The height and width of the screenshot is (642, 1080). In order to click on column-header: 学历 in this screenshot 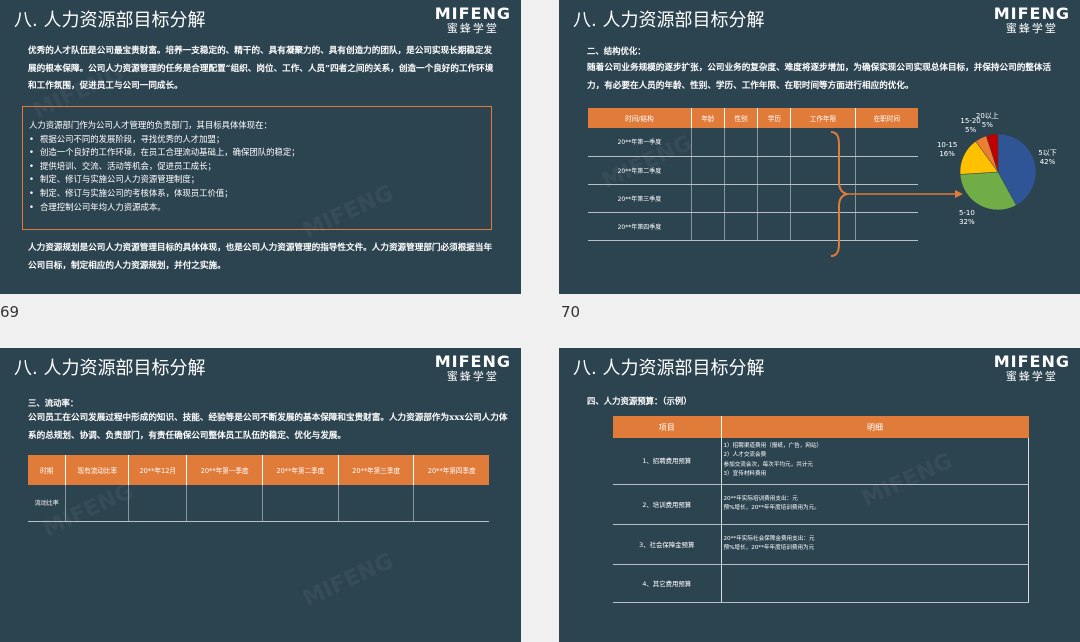, I will do `click(774, 118)`.